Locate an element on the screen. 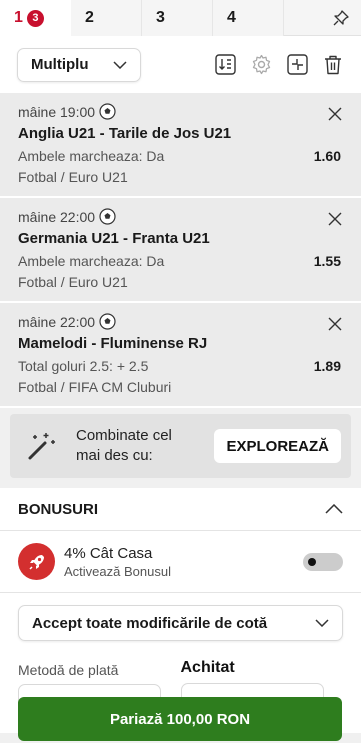 The image size is (361, 743). bonus-subtitle: Activează Bonusul is located at coordinates (117, 571).